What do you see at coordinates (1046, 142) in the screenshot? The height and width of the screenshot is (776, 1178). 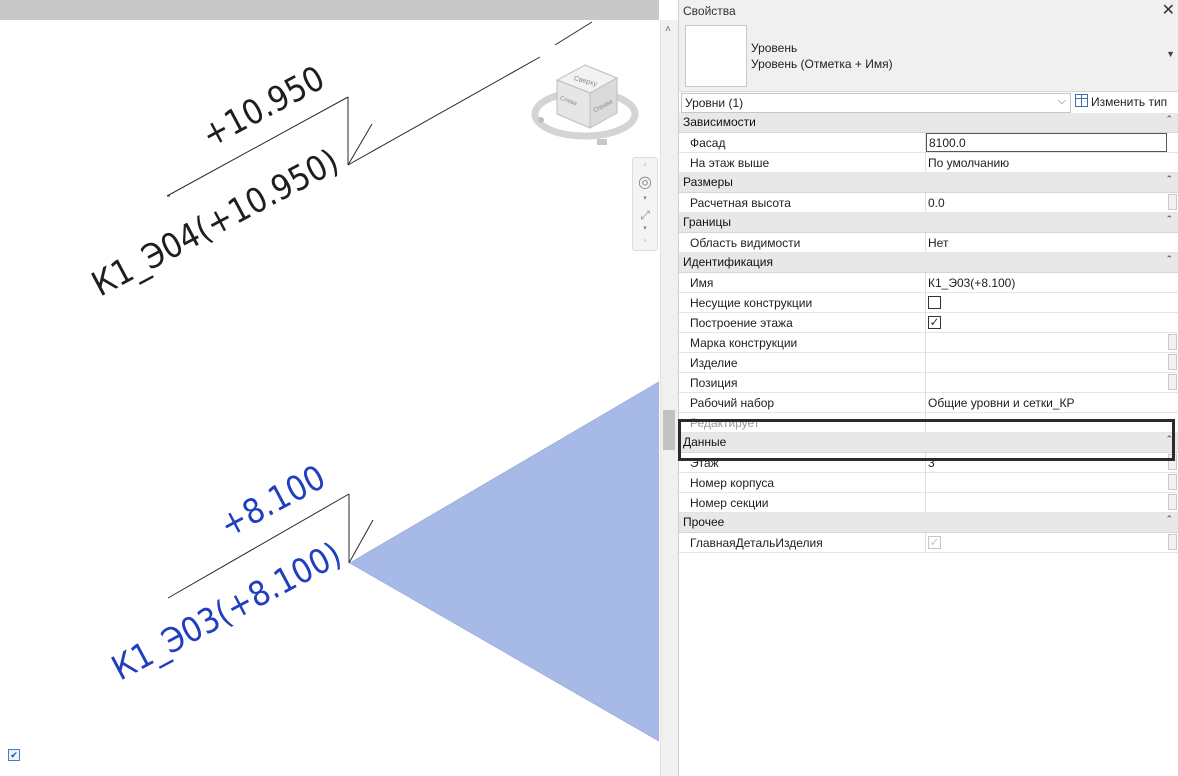 I see `elevation-input: 8100.0` at bounding box center [1046, 142].